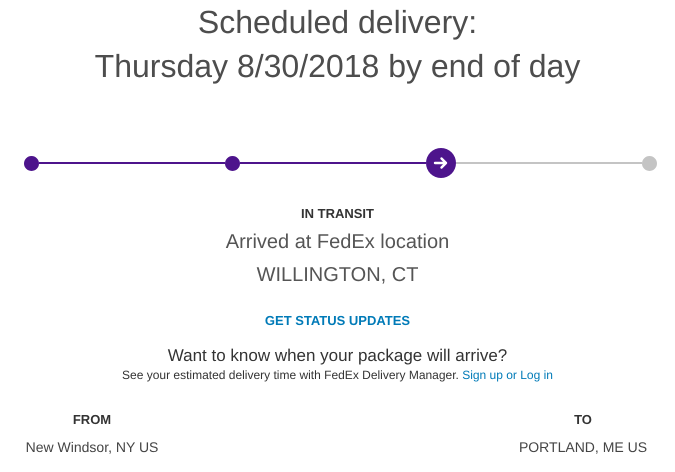 Image resolution: width=675 pixels, height=472 pixels. What do you see at coordinates (338, 242) in the screenshot?
I see `status-event: Arrived at FedEx location` at bounding box center [338, 242].